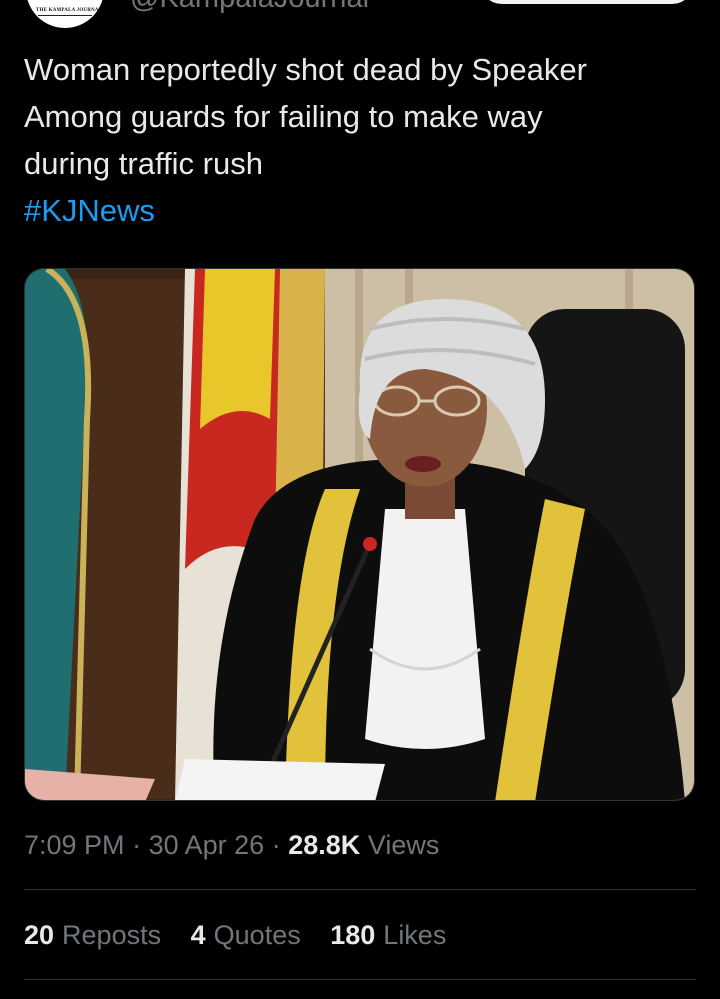 The width and height of the screenshot is (720, 999). I want to click on engagement-stats: 20 Reposts 4 Quotes 180 Likes, so click(246, 935).